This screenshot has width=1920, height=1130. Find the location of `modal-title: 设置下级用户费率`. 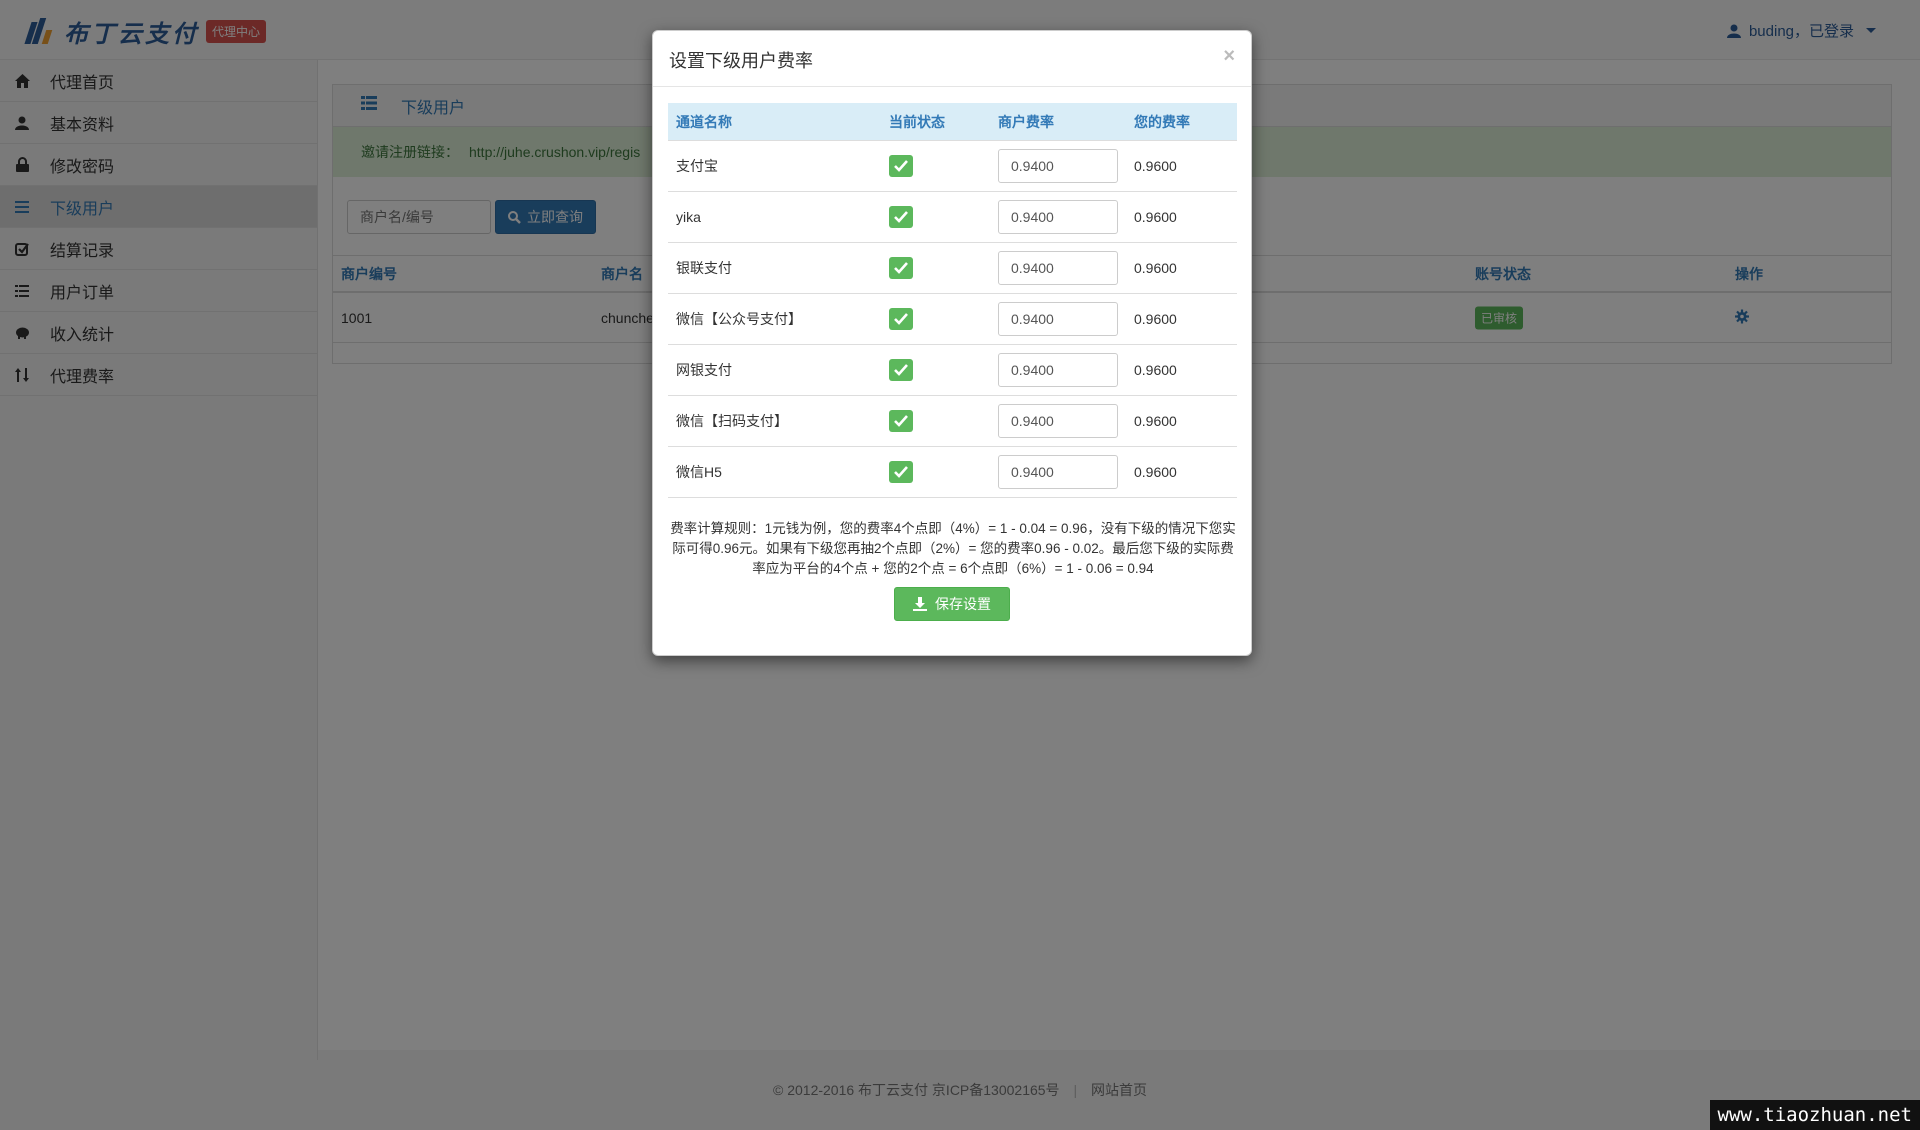

modal-title: 设置下级用户费率 is located at coordinates (741, 61).